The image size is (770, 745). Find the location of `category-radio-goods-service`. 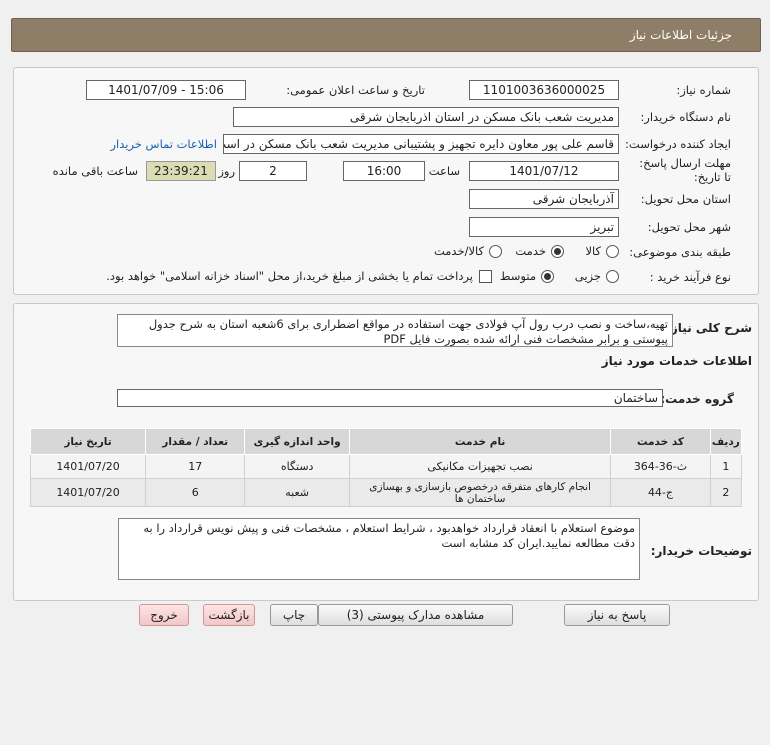

category-radio-goods-service is located at coordinates (495, 251).